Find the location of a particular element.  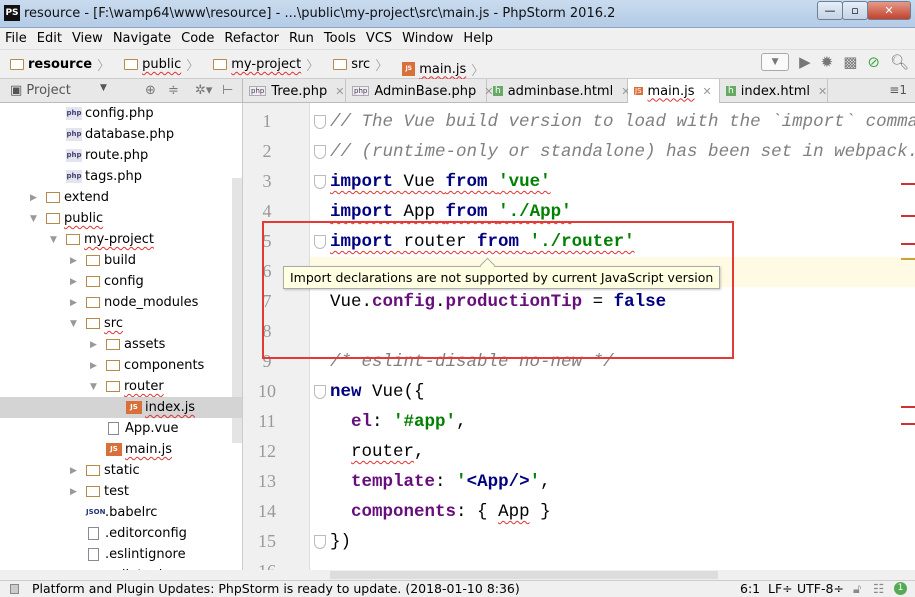

coverage-icon: ▩ is located at coordinates (850, 62).